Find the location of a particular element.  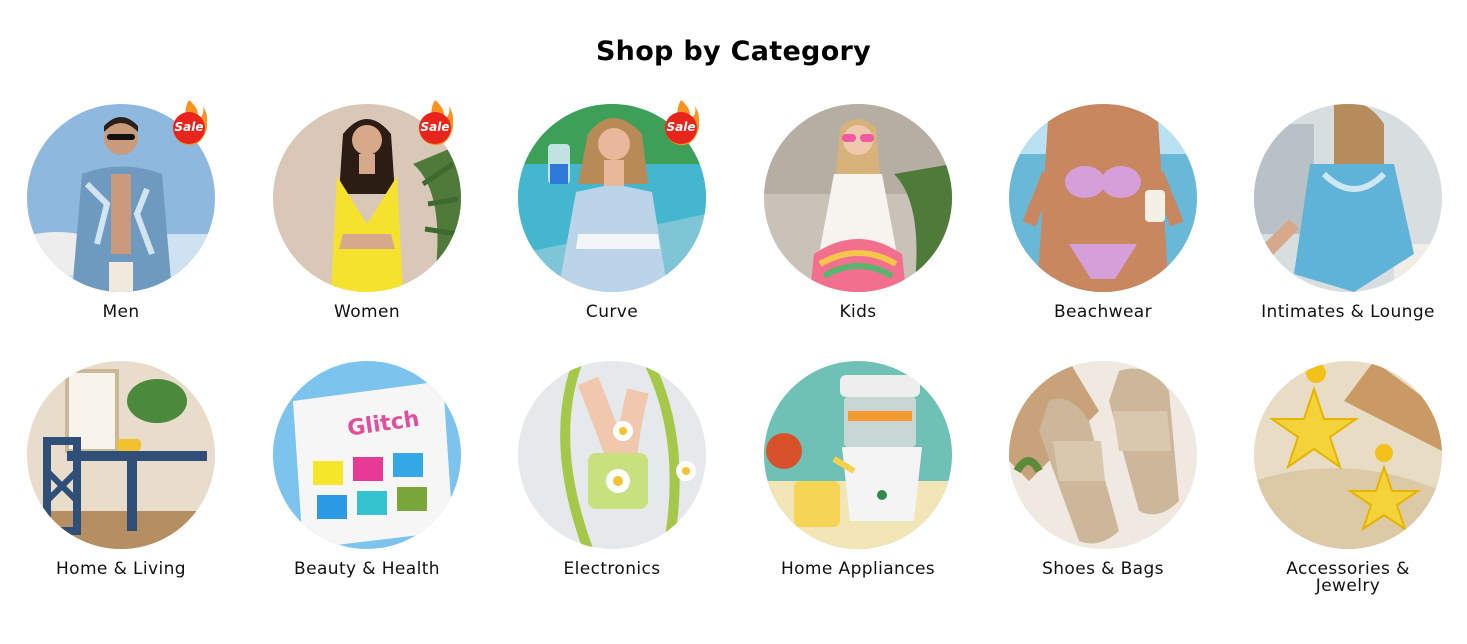

category-home-living: Home & Living is located at coordinates (121, 469).